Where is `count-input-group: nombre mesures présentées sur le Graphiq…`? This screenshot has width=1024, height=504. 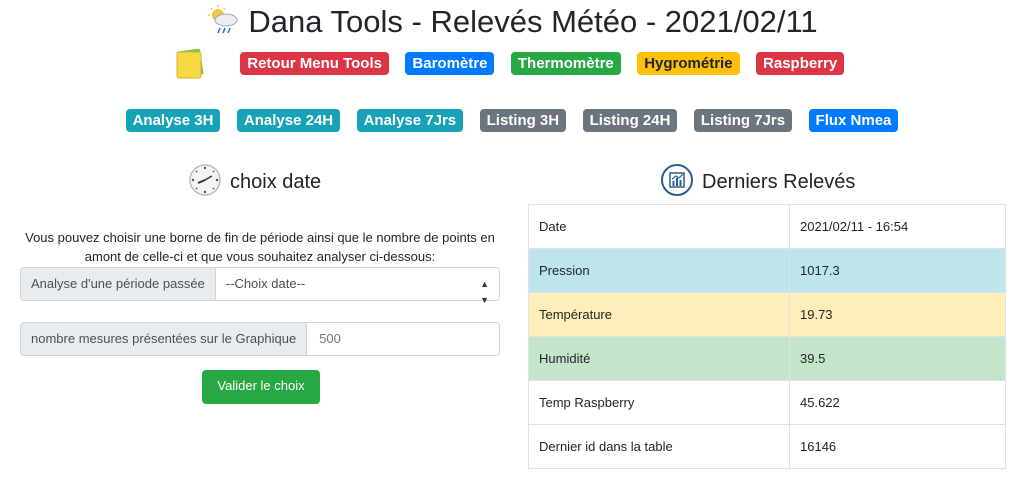 count-input-group: nombre mesures présentées sur le Graphiq… is located at coordinates (260, 339).